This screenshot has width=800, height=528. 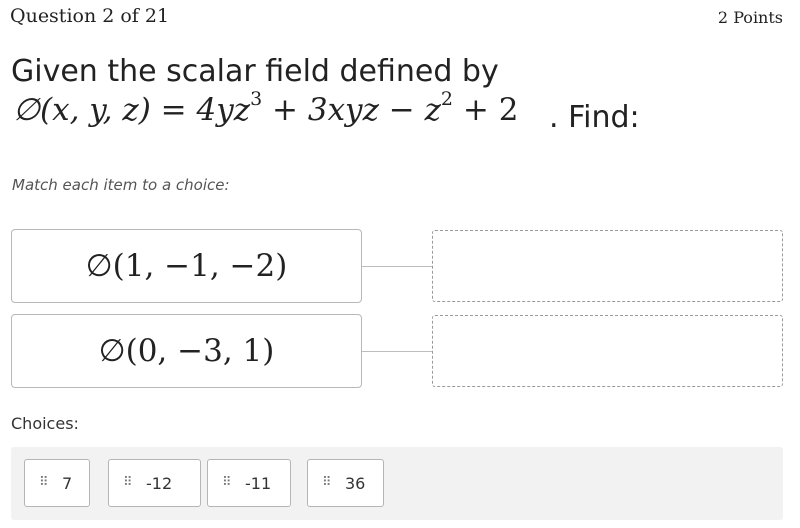 I want to click on match-row: ∅(1, −1, −2), so click(x=397, y=266).